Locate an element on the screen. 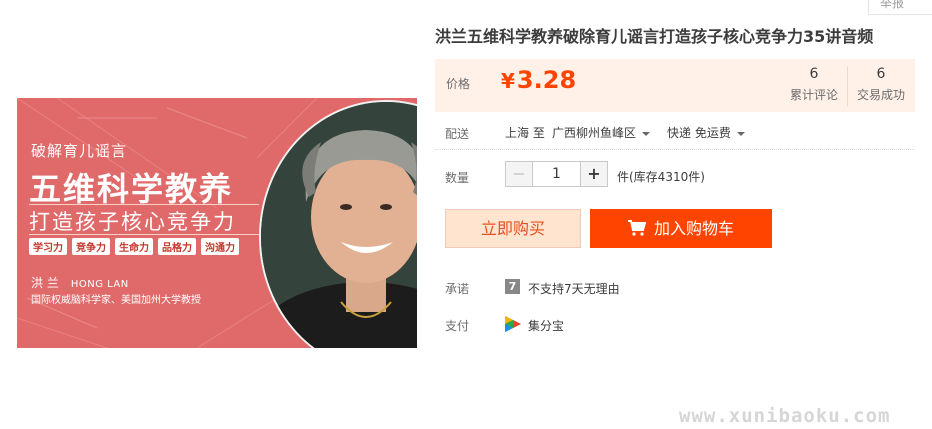  add-to-cart-label: 加入购物车 is located at coordinates (693, 228).